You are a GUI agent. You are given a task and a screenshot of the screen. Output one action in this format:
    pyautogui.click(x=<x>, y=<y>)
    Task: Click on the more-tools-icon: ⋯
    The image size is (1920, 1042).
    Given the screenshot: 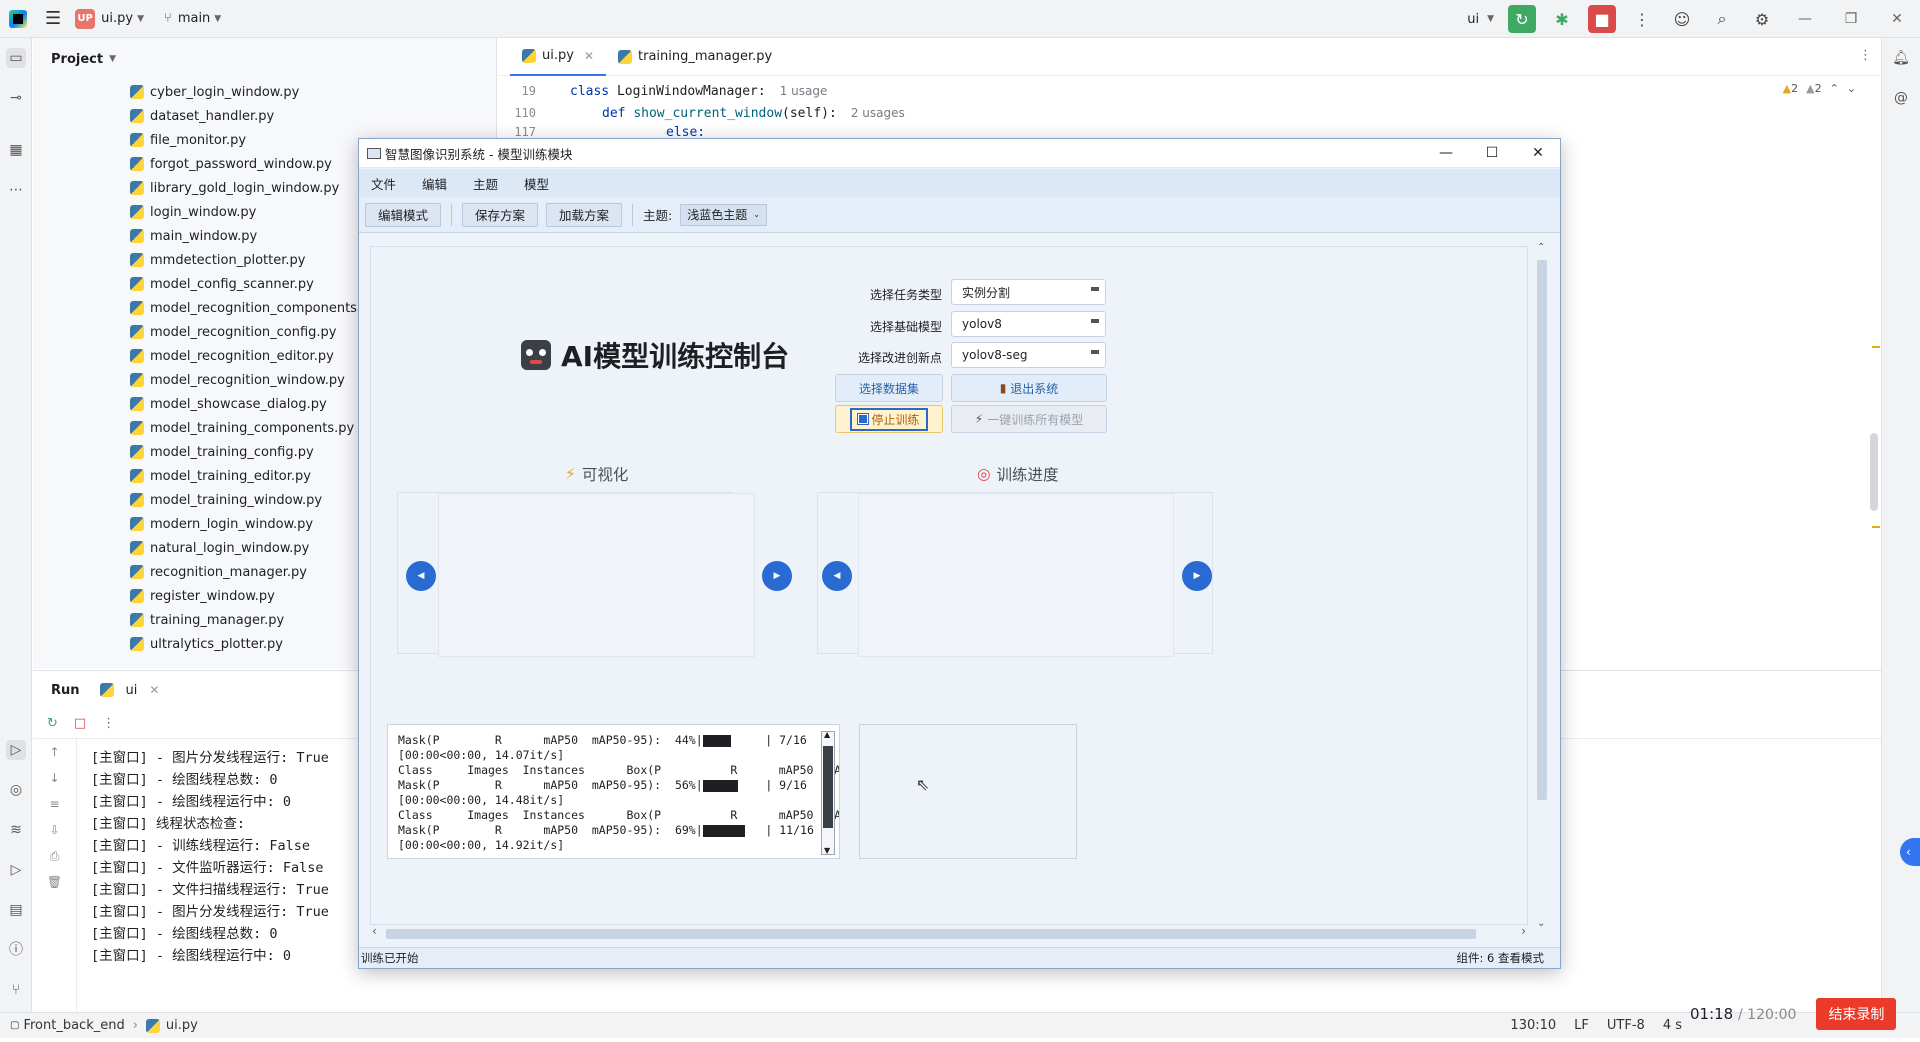 What is the action you would take?
    pyautogui.click(x=16, y=190)
    